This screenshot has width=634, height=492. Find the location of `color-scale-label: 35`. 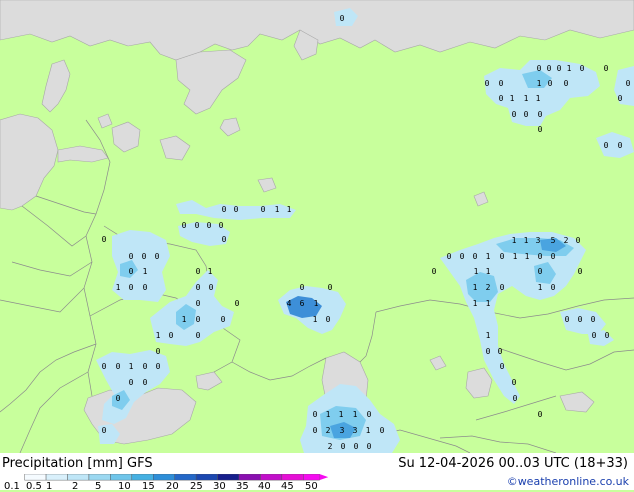

color-scale-label: 35 is located at coordinates (242, 486).